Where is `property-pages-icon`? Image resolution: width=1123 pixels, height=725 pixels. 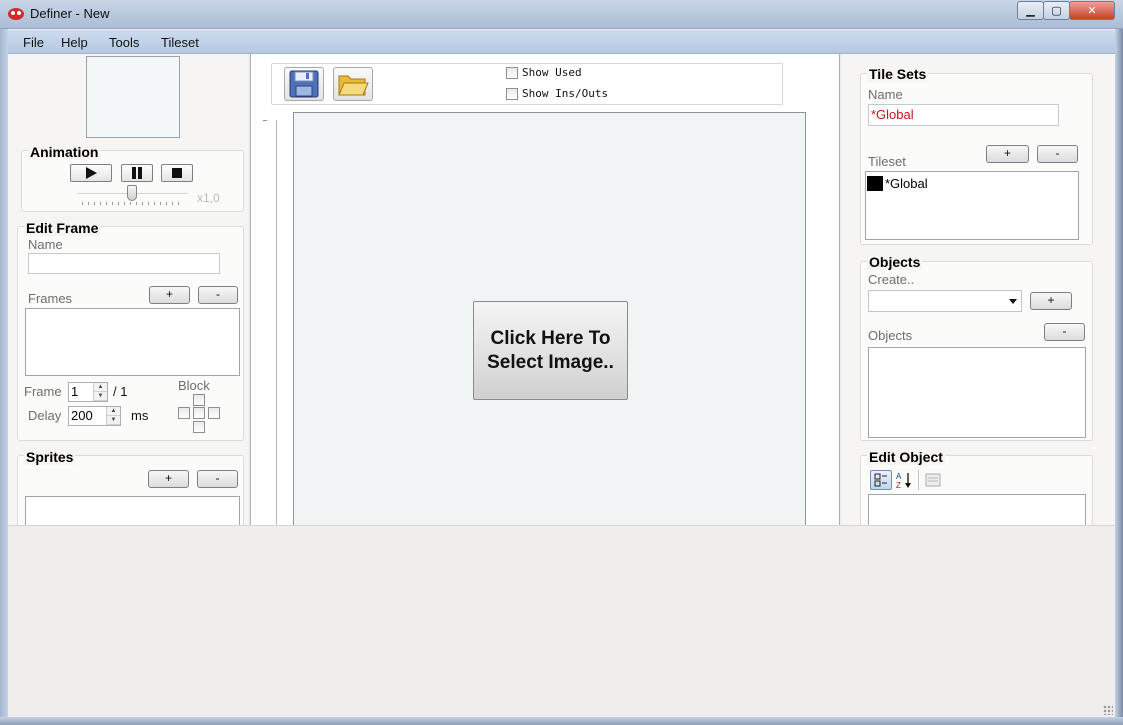 property-pages-icon is located at coordinates (933, 480).